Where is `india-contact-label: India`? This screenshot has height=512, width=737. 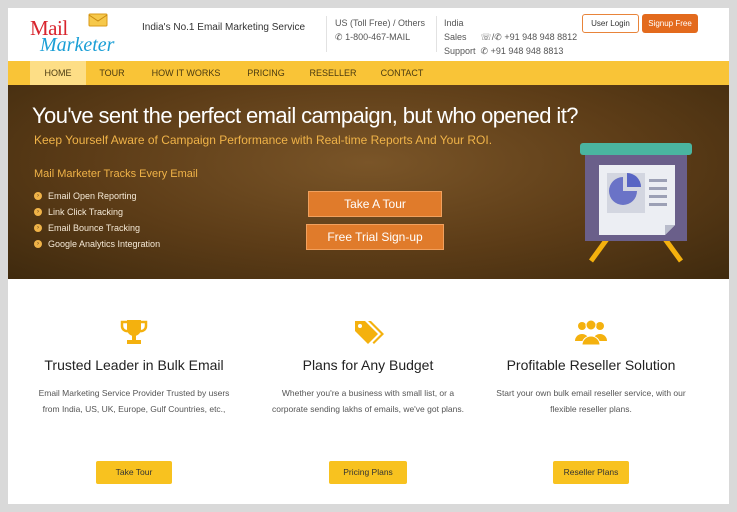
india-contact-label: India is located at coordinates (454, 23).